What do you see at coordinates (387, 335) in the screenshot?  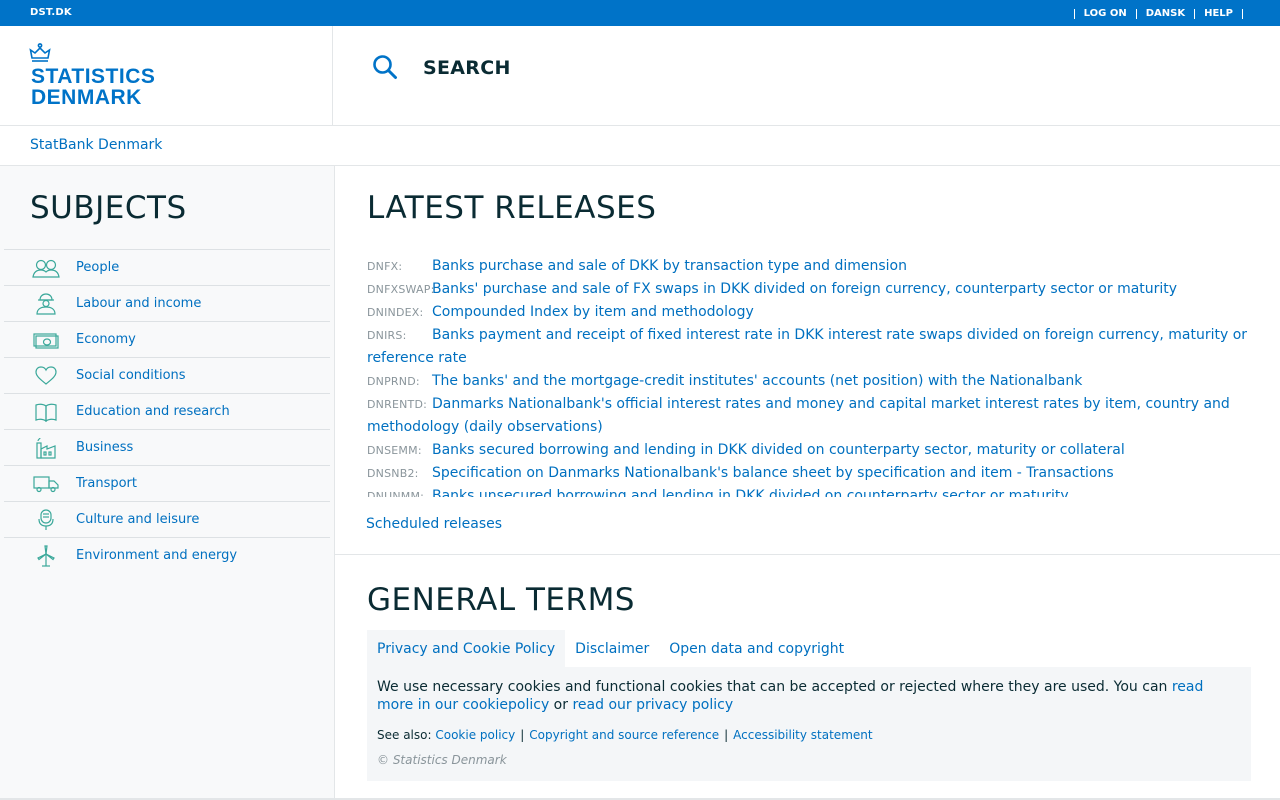 I see `release-code: DNIRS:` at bounding box center [387, 335].